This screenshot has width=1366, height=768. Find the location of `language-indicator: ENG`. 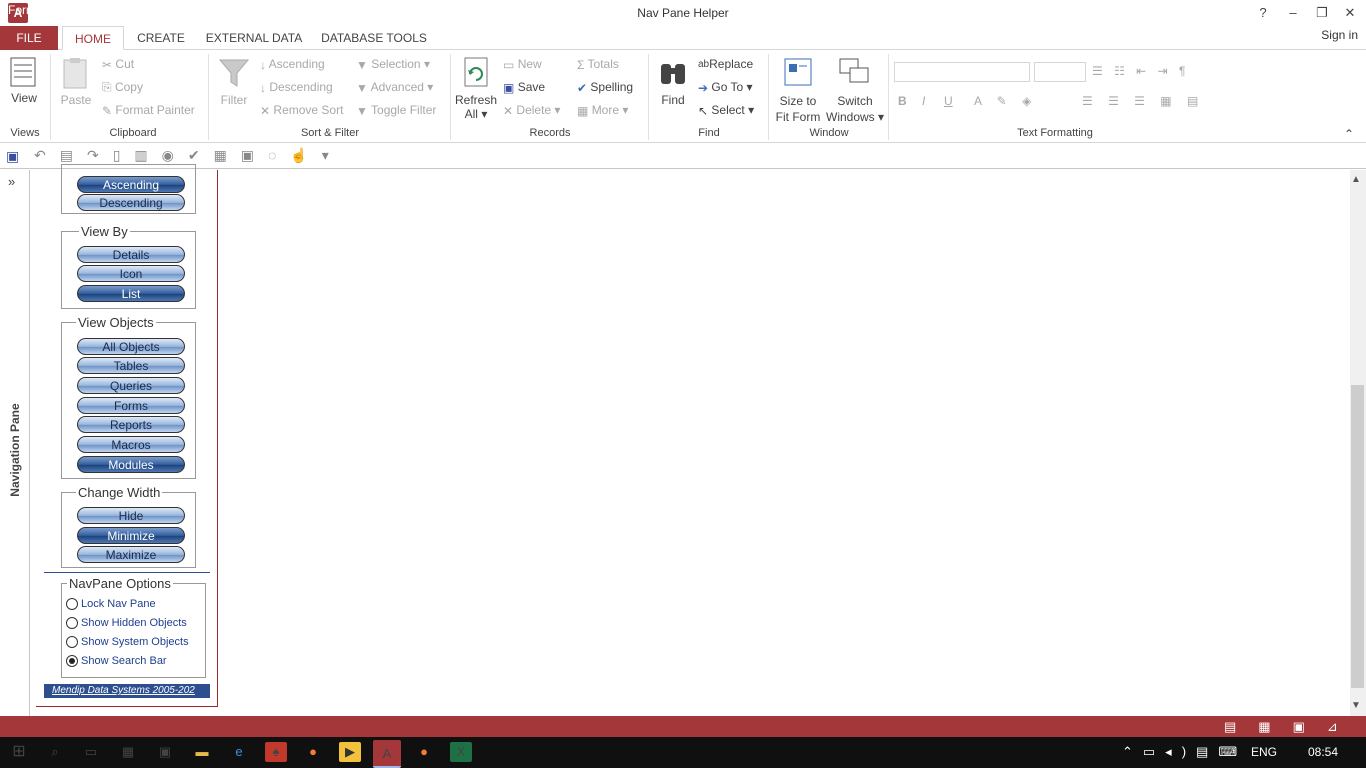

language-indicator: ENG is located at coordinates (1264, 752).